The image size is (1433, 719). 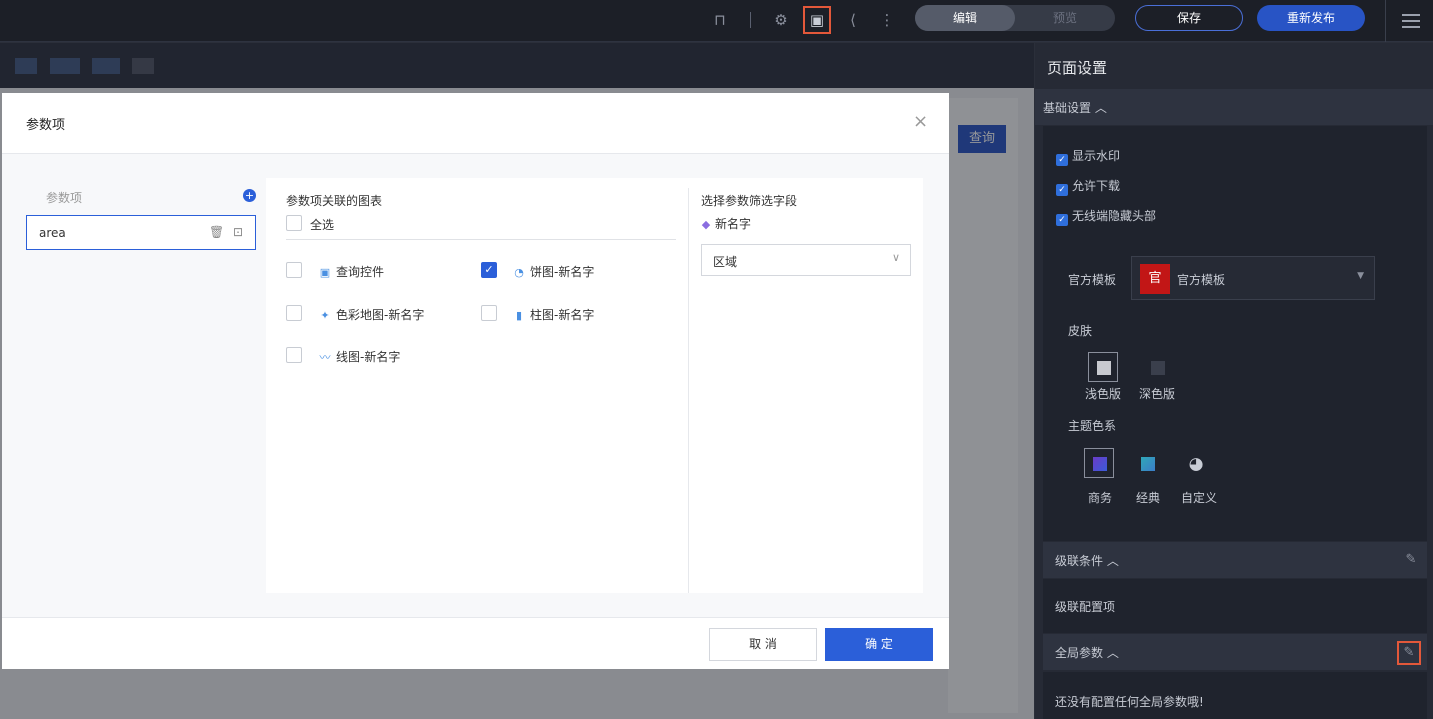 What do you see at coordinates (352, 272) in the screenshot?
I see `chart-option-query: ▣ 查询控件` at bounding box center [352, 272].